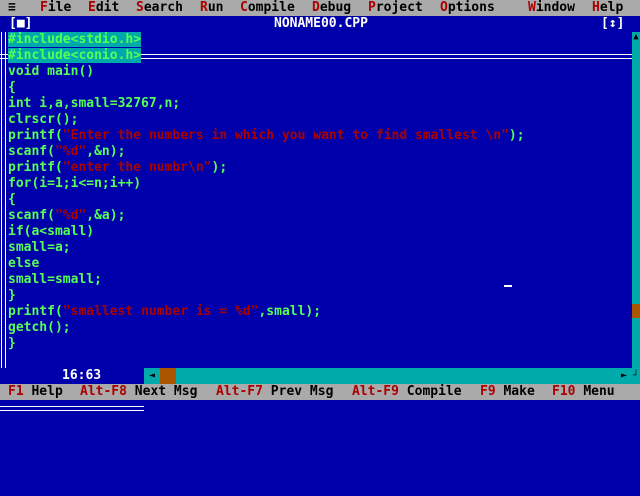  I want to click on arrow-up-icon: ▲, so click(636, 40).